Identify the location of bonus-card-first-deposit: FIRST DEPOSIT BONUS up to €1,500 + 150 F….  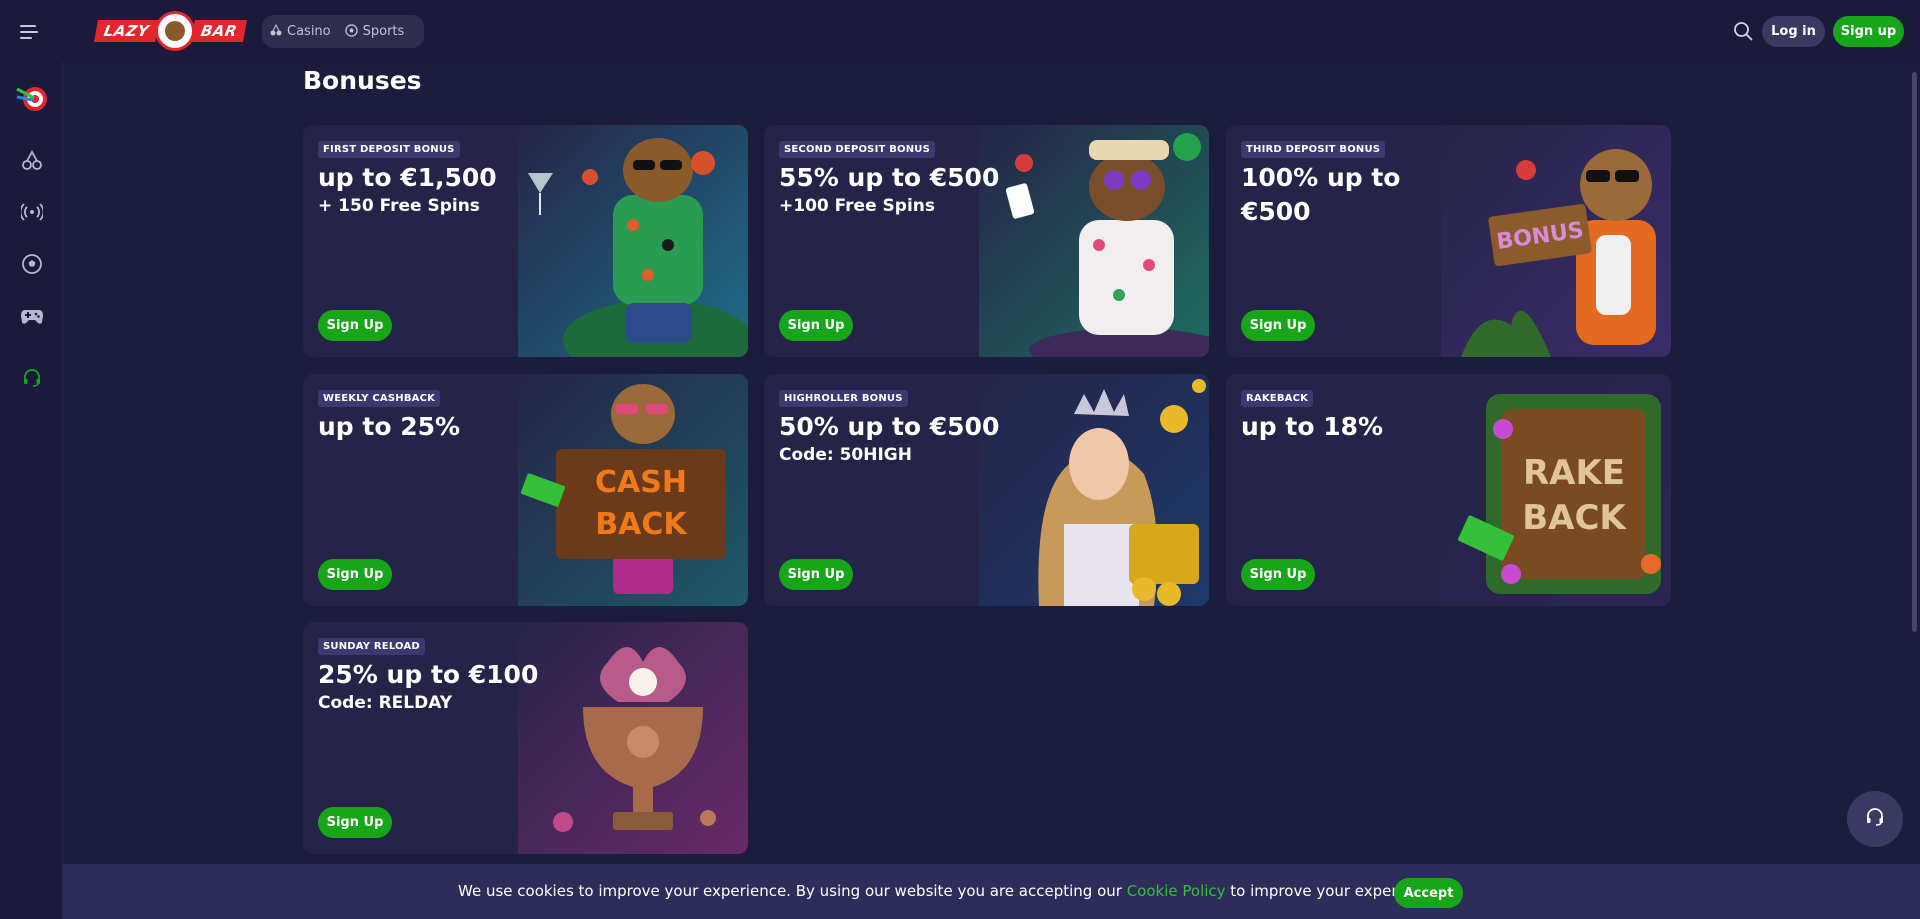
(525, 241).